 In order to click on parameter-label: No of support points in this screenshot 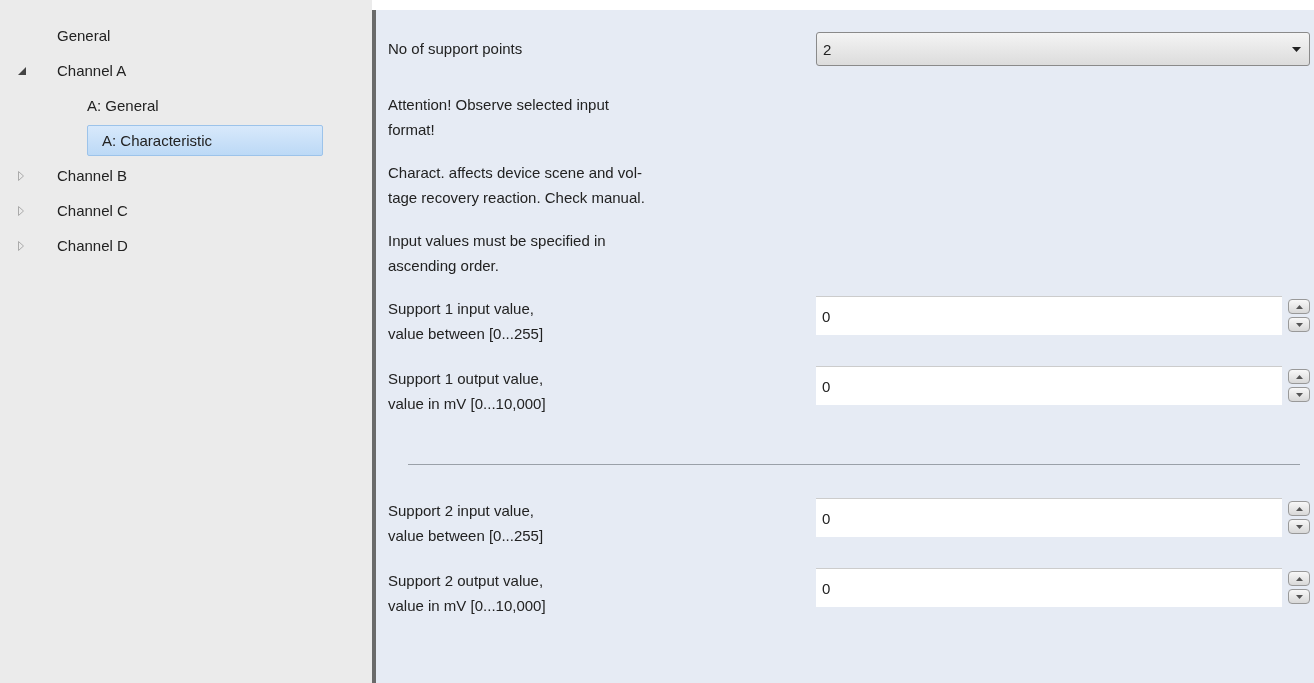, I will do `click(456, 49)`.